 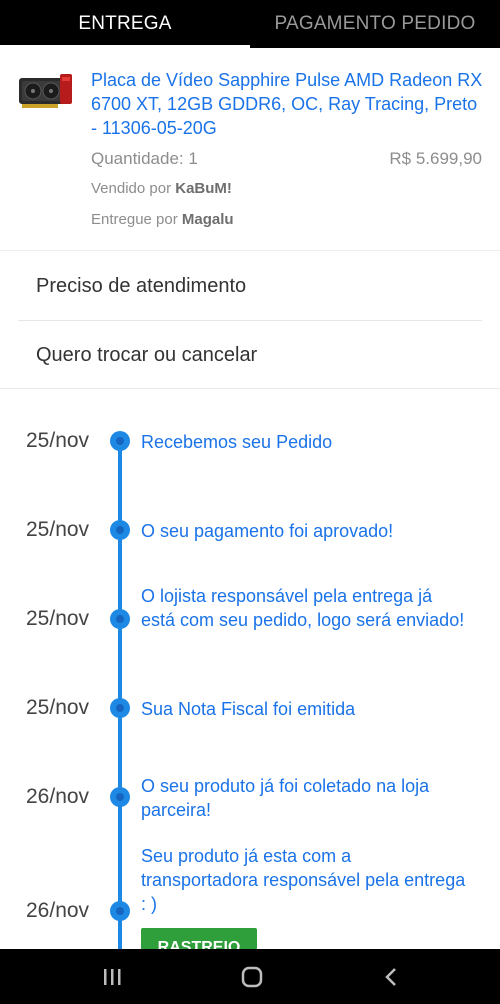 What do you see at coordinates (120, 694) in the screenshot?
I see `timeline-line` at bounding box center [120, 694].